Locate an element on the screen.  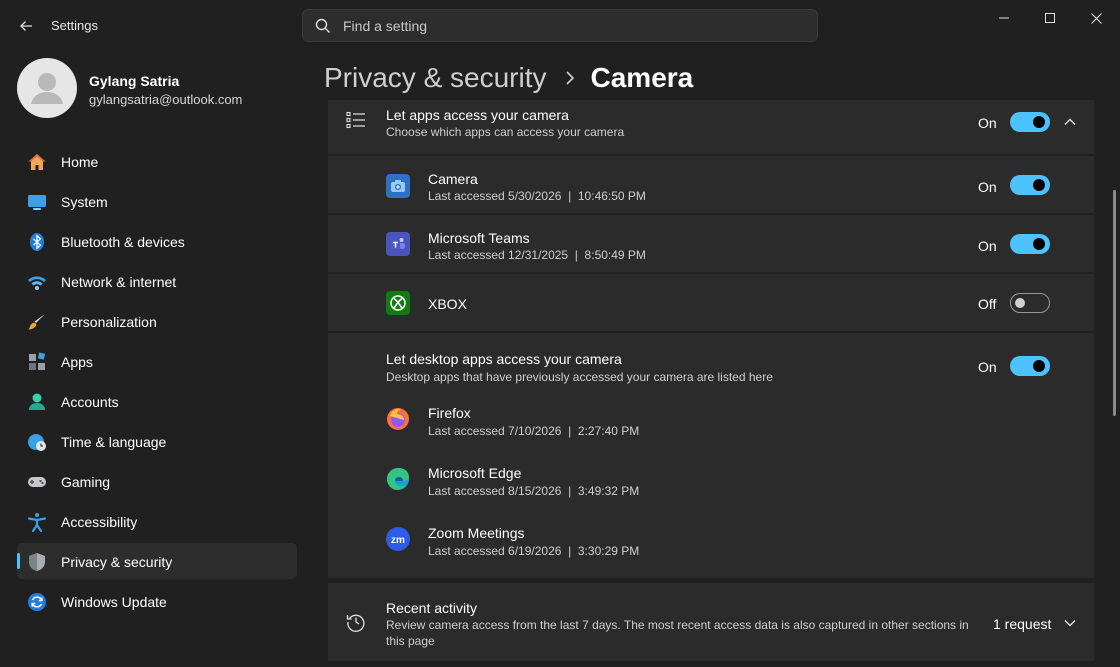
camera-app-icon is located at coordinates (398, 186).